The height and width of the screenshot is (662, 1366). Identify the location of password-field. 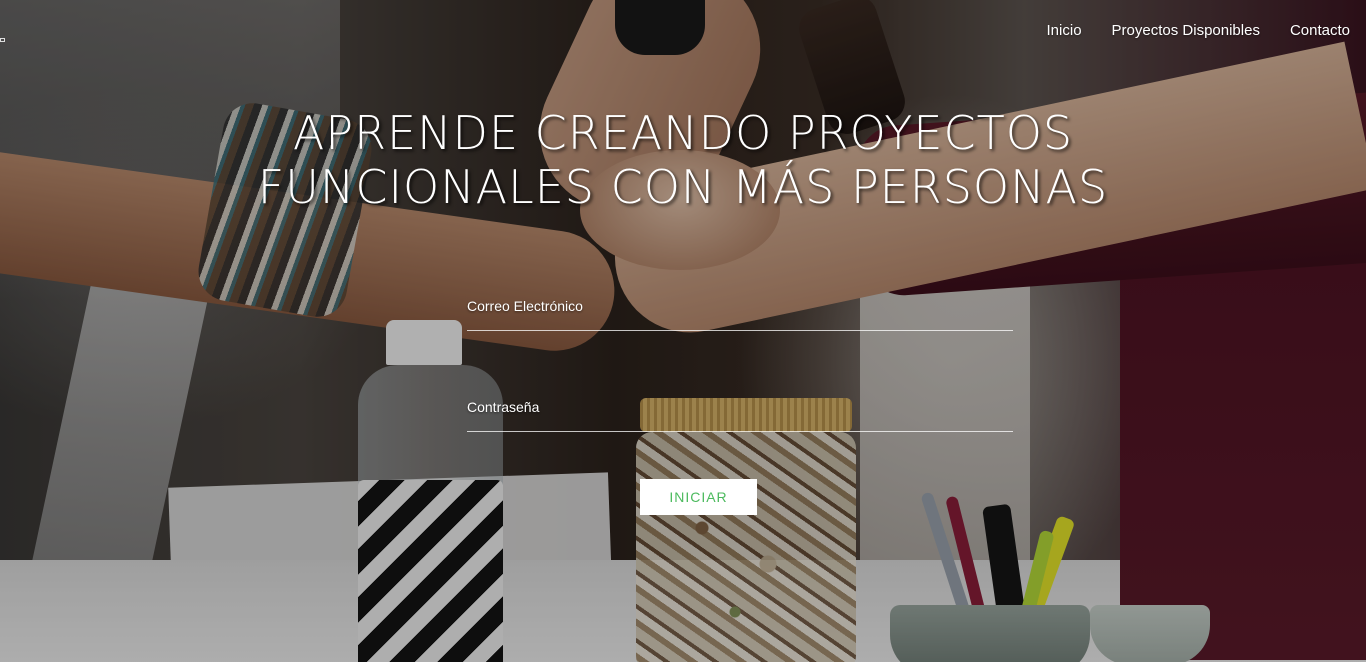
(740, 415).